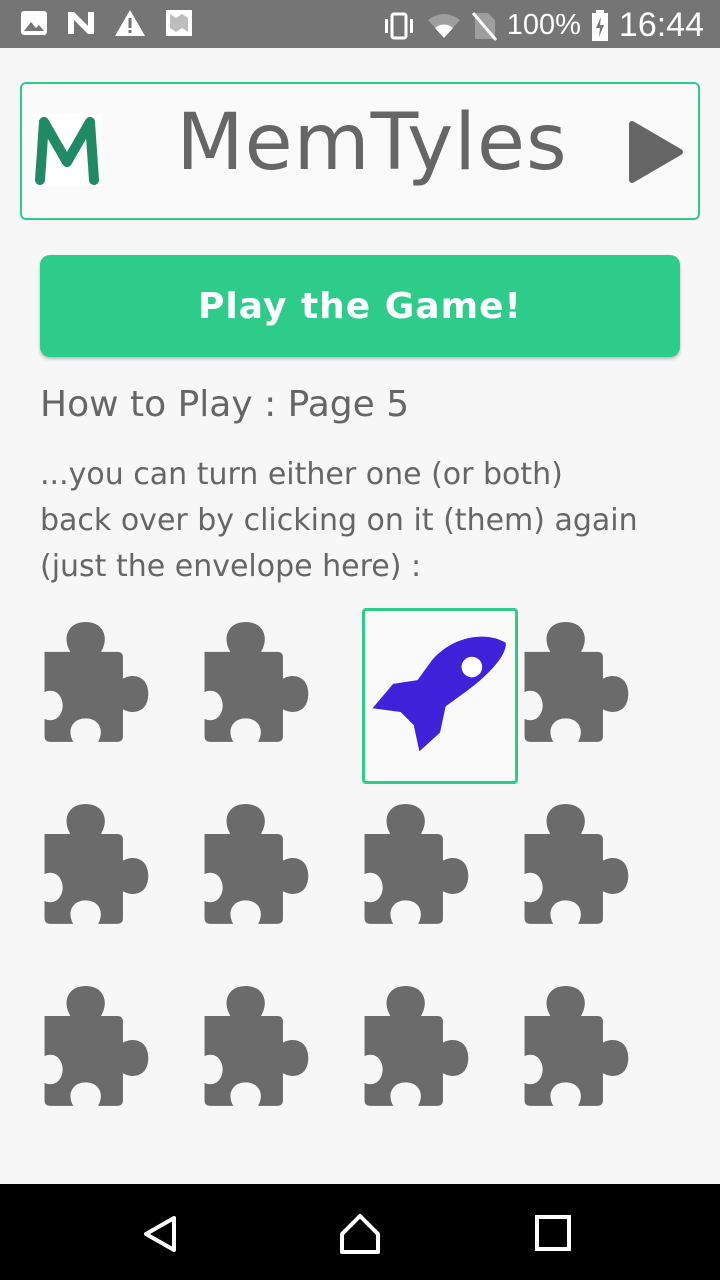 Image resolution: width=720 pixels, height=1280 pixels. Describe the element at coordinates (599, 25) in the screenshot. I see `battery-charging-icon` at that location.